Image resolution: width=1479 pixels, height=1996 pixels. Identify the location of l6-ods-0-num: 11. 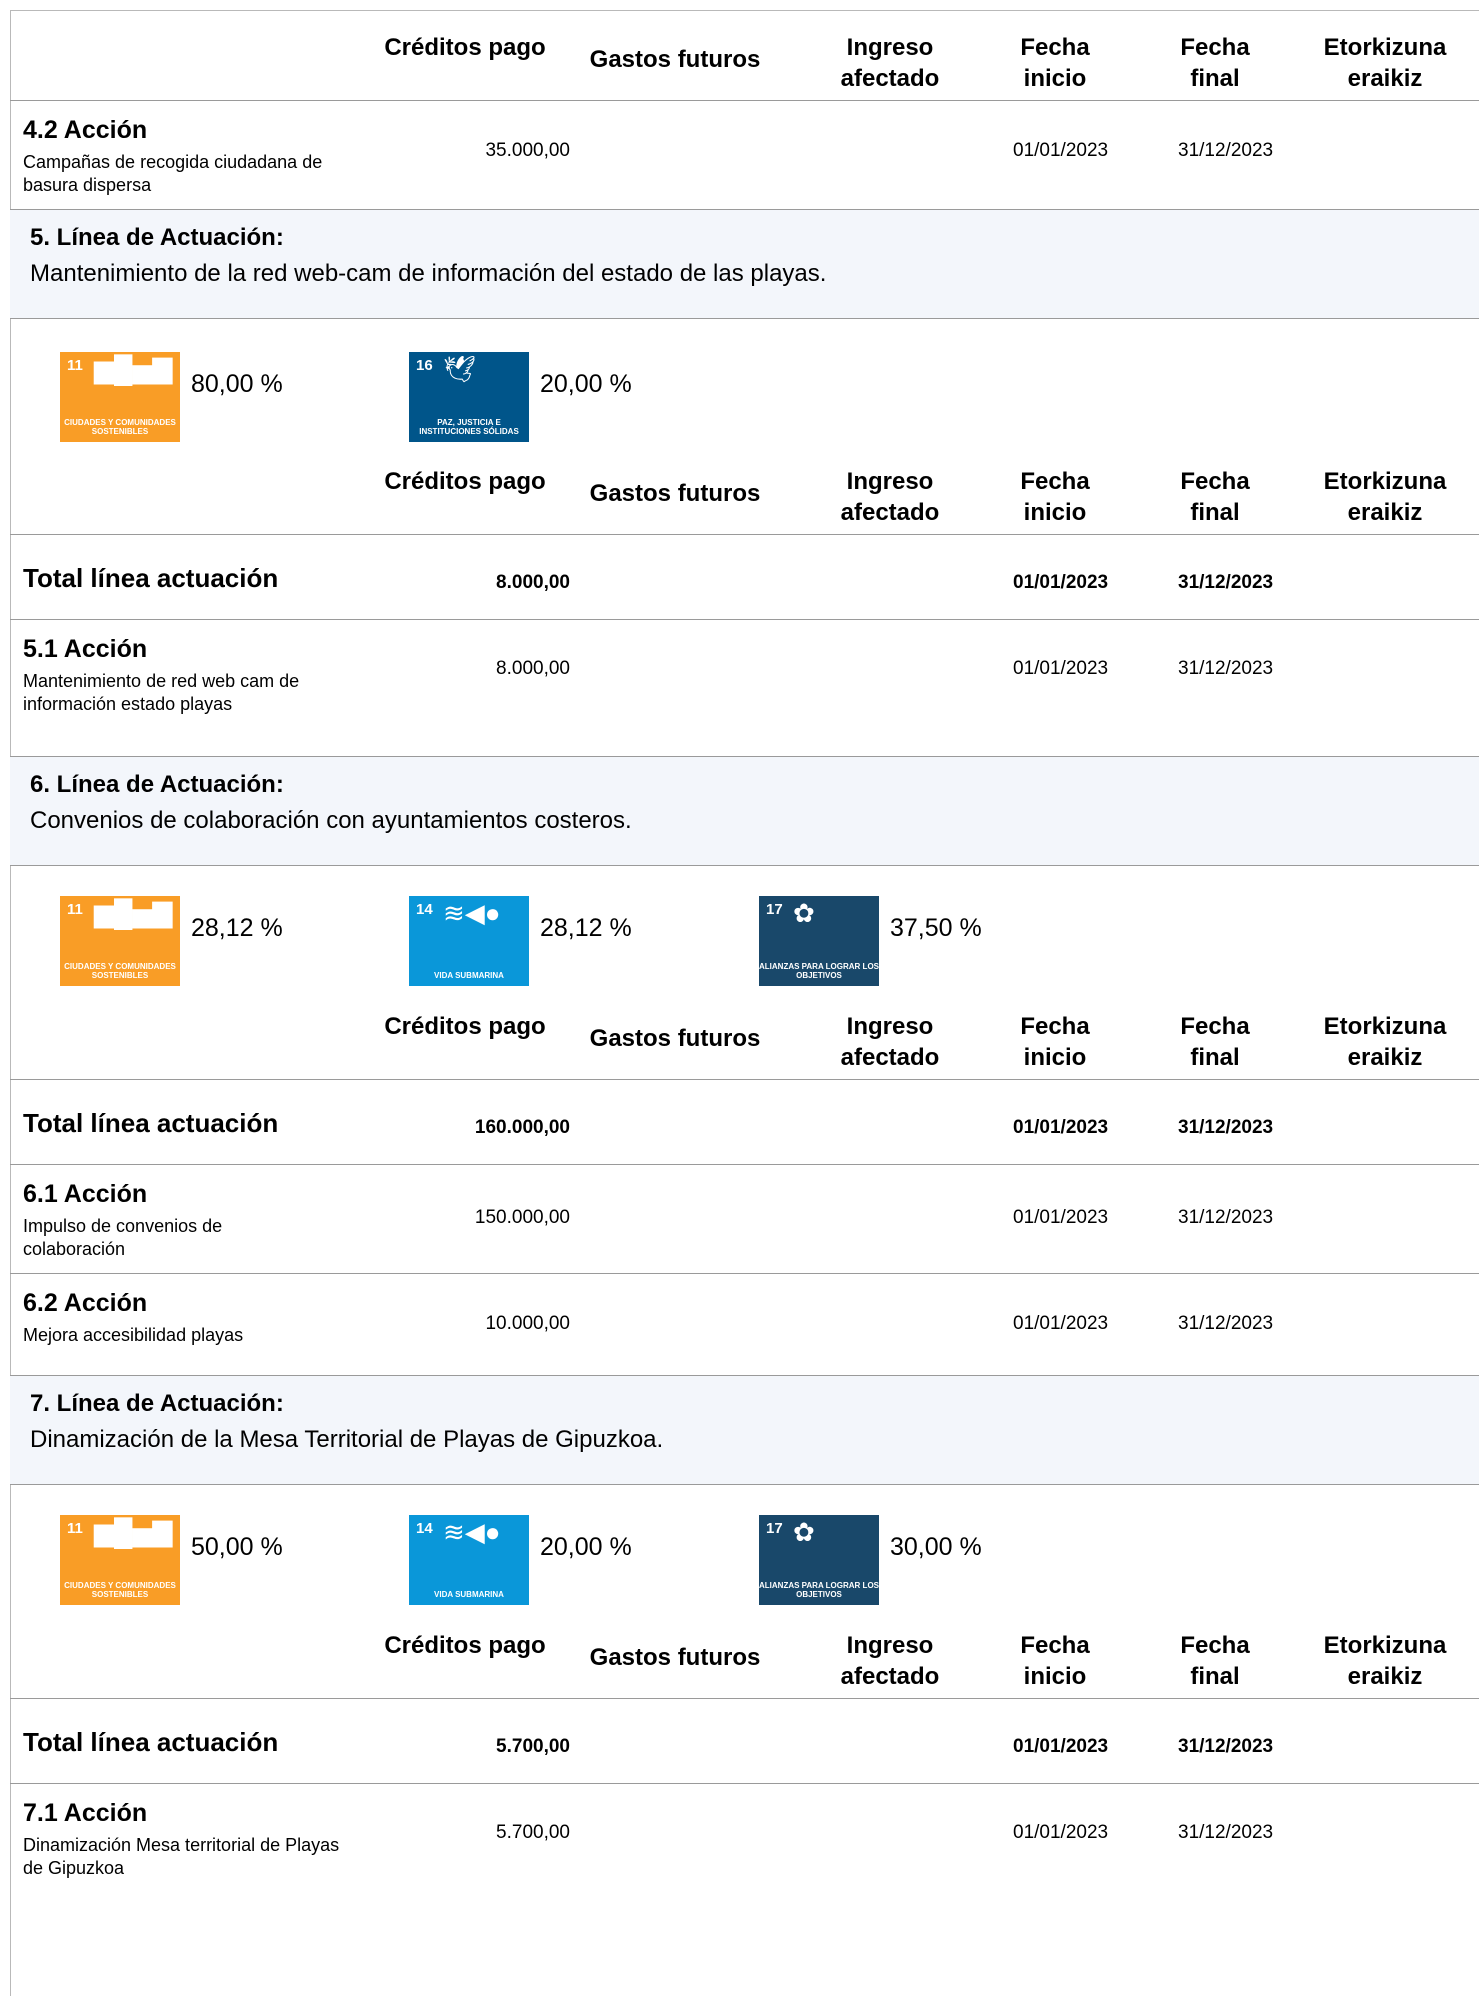
(75, 909).